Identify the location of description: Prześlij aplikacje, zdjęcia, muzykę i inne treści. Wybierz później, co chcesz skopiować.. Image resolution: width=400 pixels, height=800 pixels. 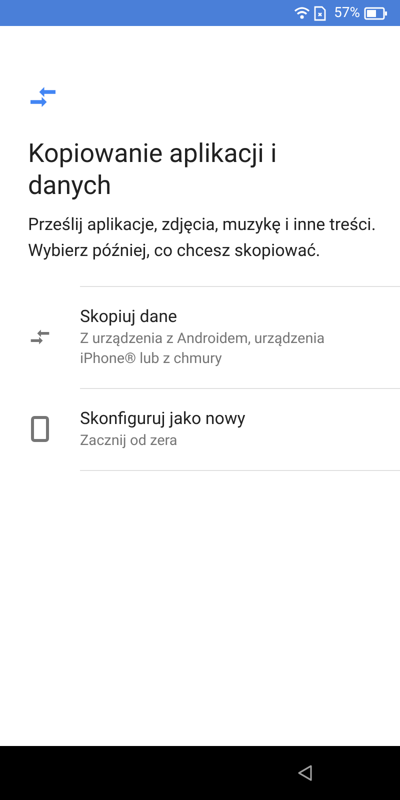
(202, 238).